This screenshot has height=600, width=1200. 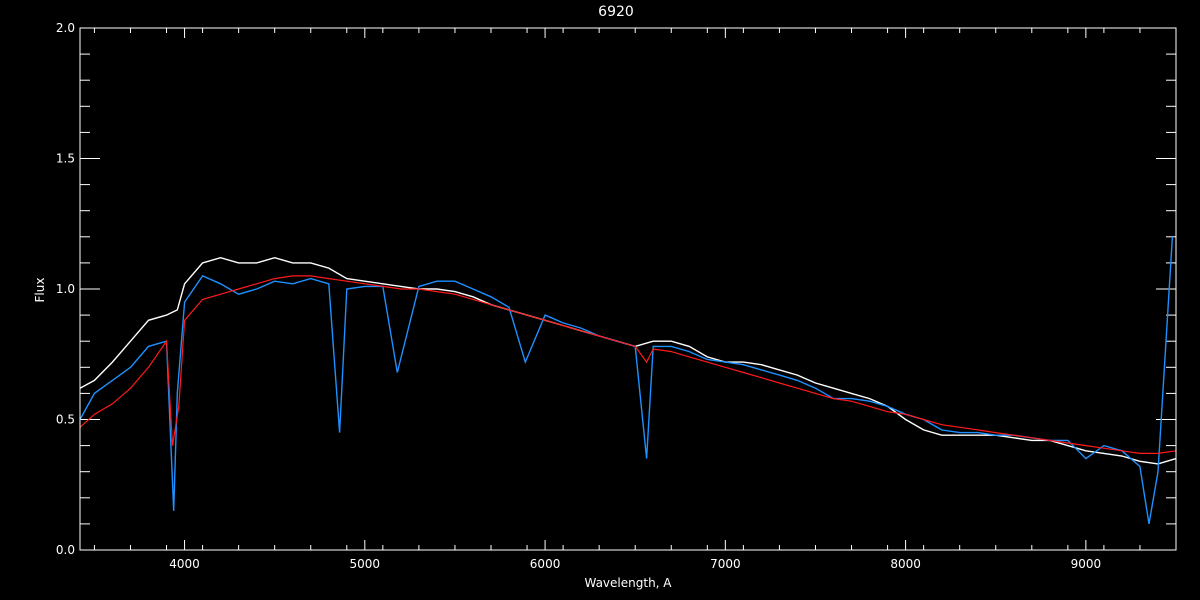 I want to click on x-axis-label: Wavelength, A, so click(x=628, y=583).